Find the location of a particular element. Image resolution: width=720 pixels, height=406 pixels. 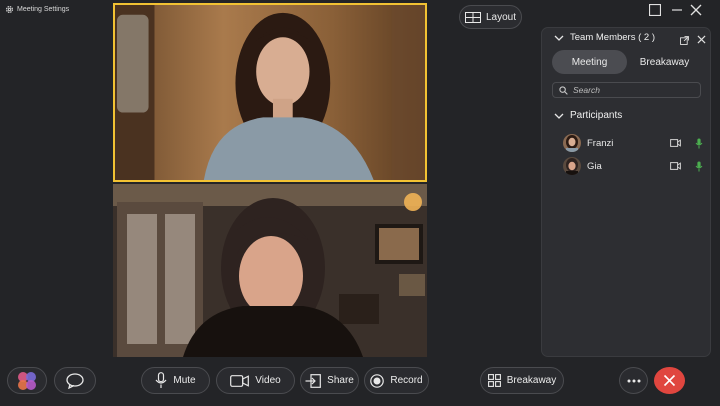

participant-name: Gia is located at coordinates (594, 166).